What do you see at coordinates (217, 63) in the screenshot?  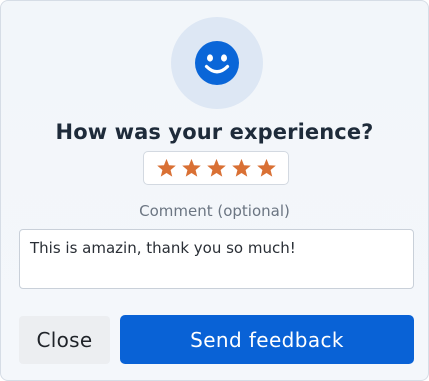 I see `smiley-face-icon` at bounding box center [217, 63].